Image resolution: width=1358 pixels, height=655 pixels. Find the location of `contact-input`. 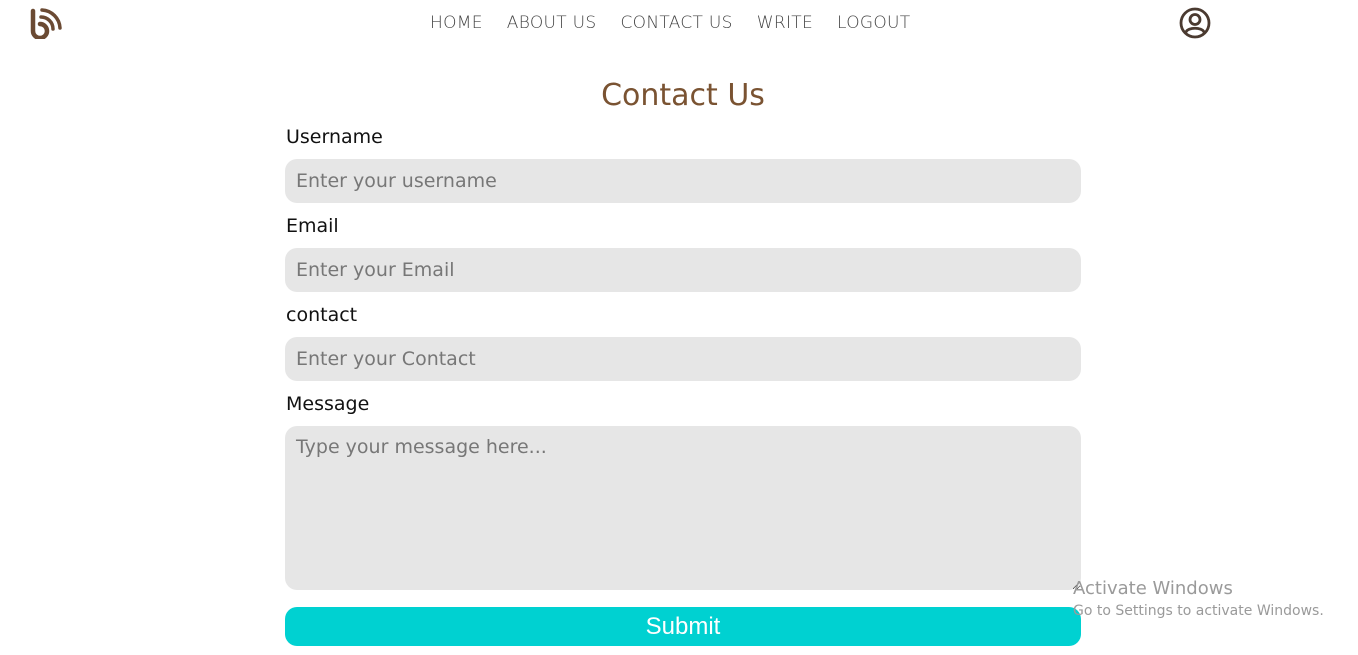

contact-input is located at coordinates (683, 359).